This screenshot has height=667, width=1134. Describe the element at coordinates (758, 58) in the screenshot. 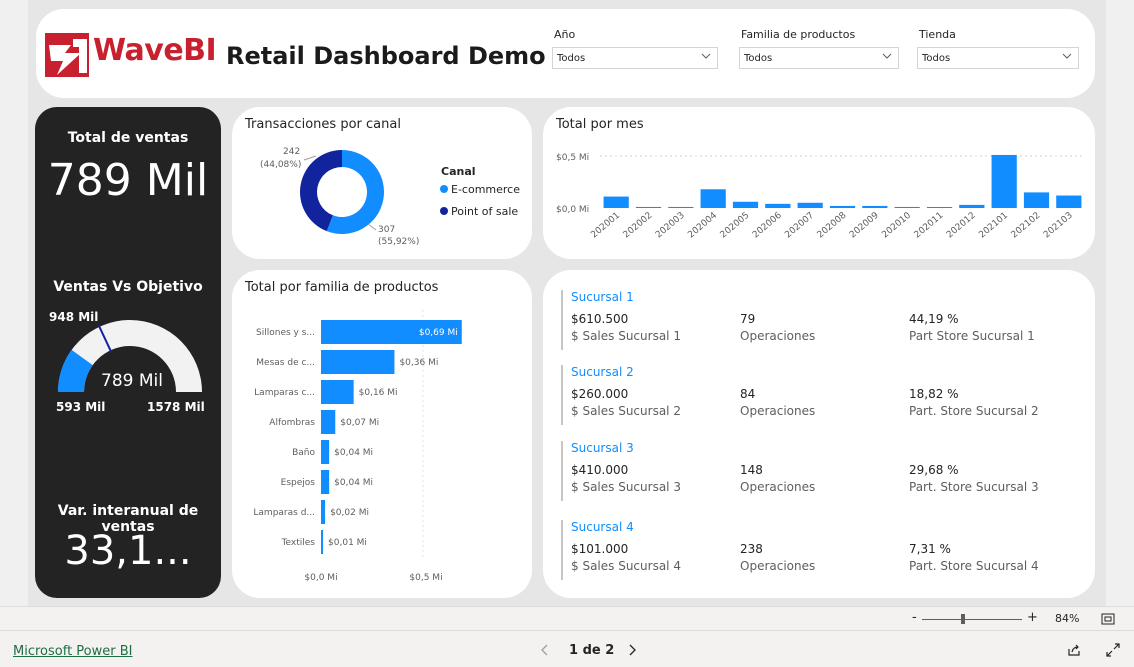

I see `slicer-familia-value: Todos` at that location.